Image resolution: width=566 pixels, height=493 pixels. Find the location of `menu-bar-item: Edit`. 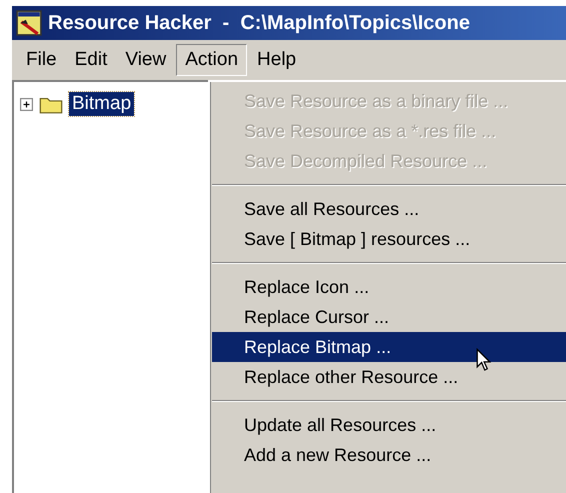

menu-bar-item: Edit is located at coordinates (91, 60).